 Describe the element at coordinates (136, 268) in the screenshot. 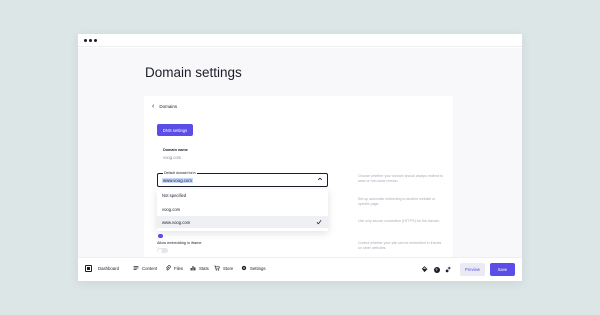

I see `list-icon` at that location.